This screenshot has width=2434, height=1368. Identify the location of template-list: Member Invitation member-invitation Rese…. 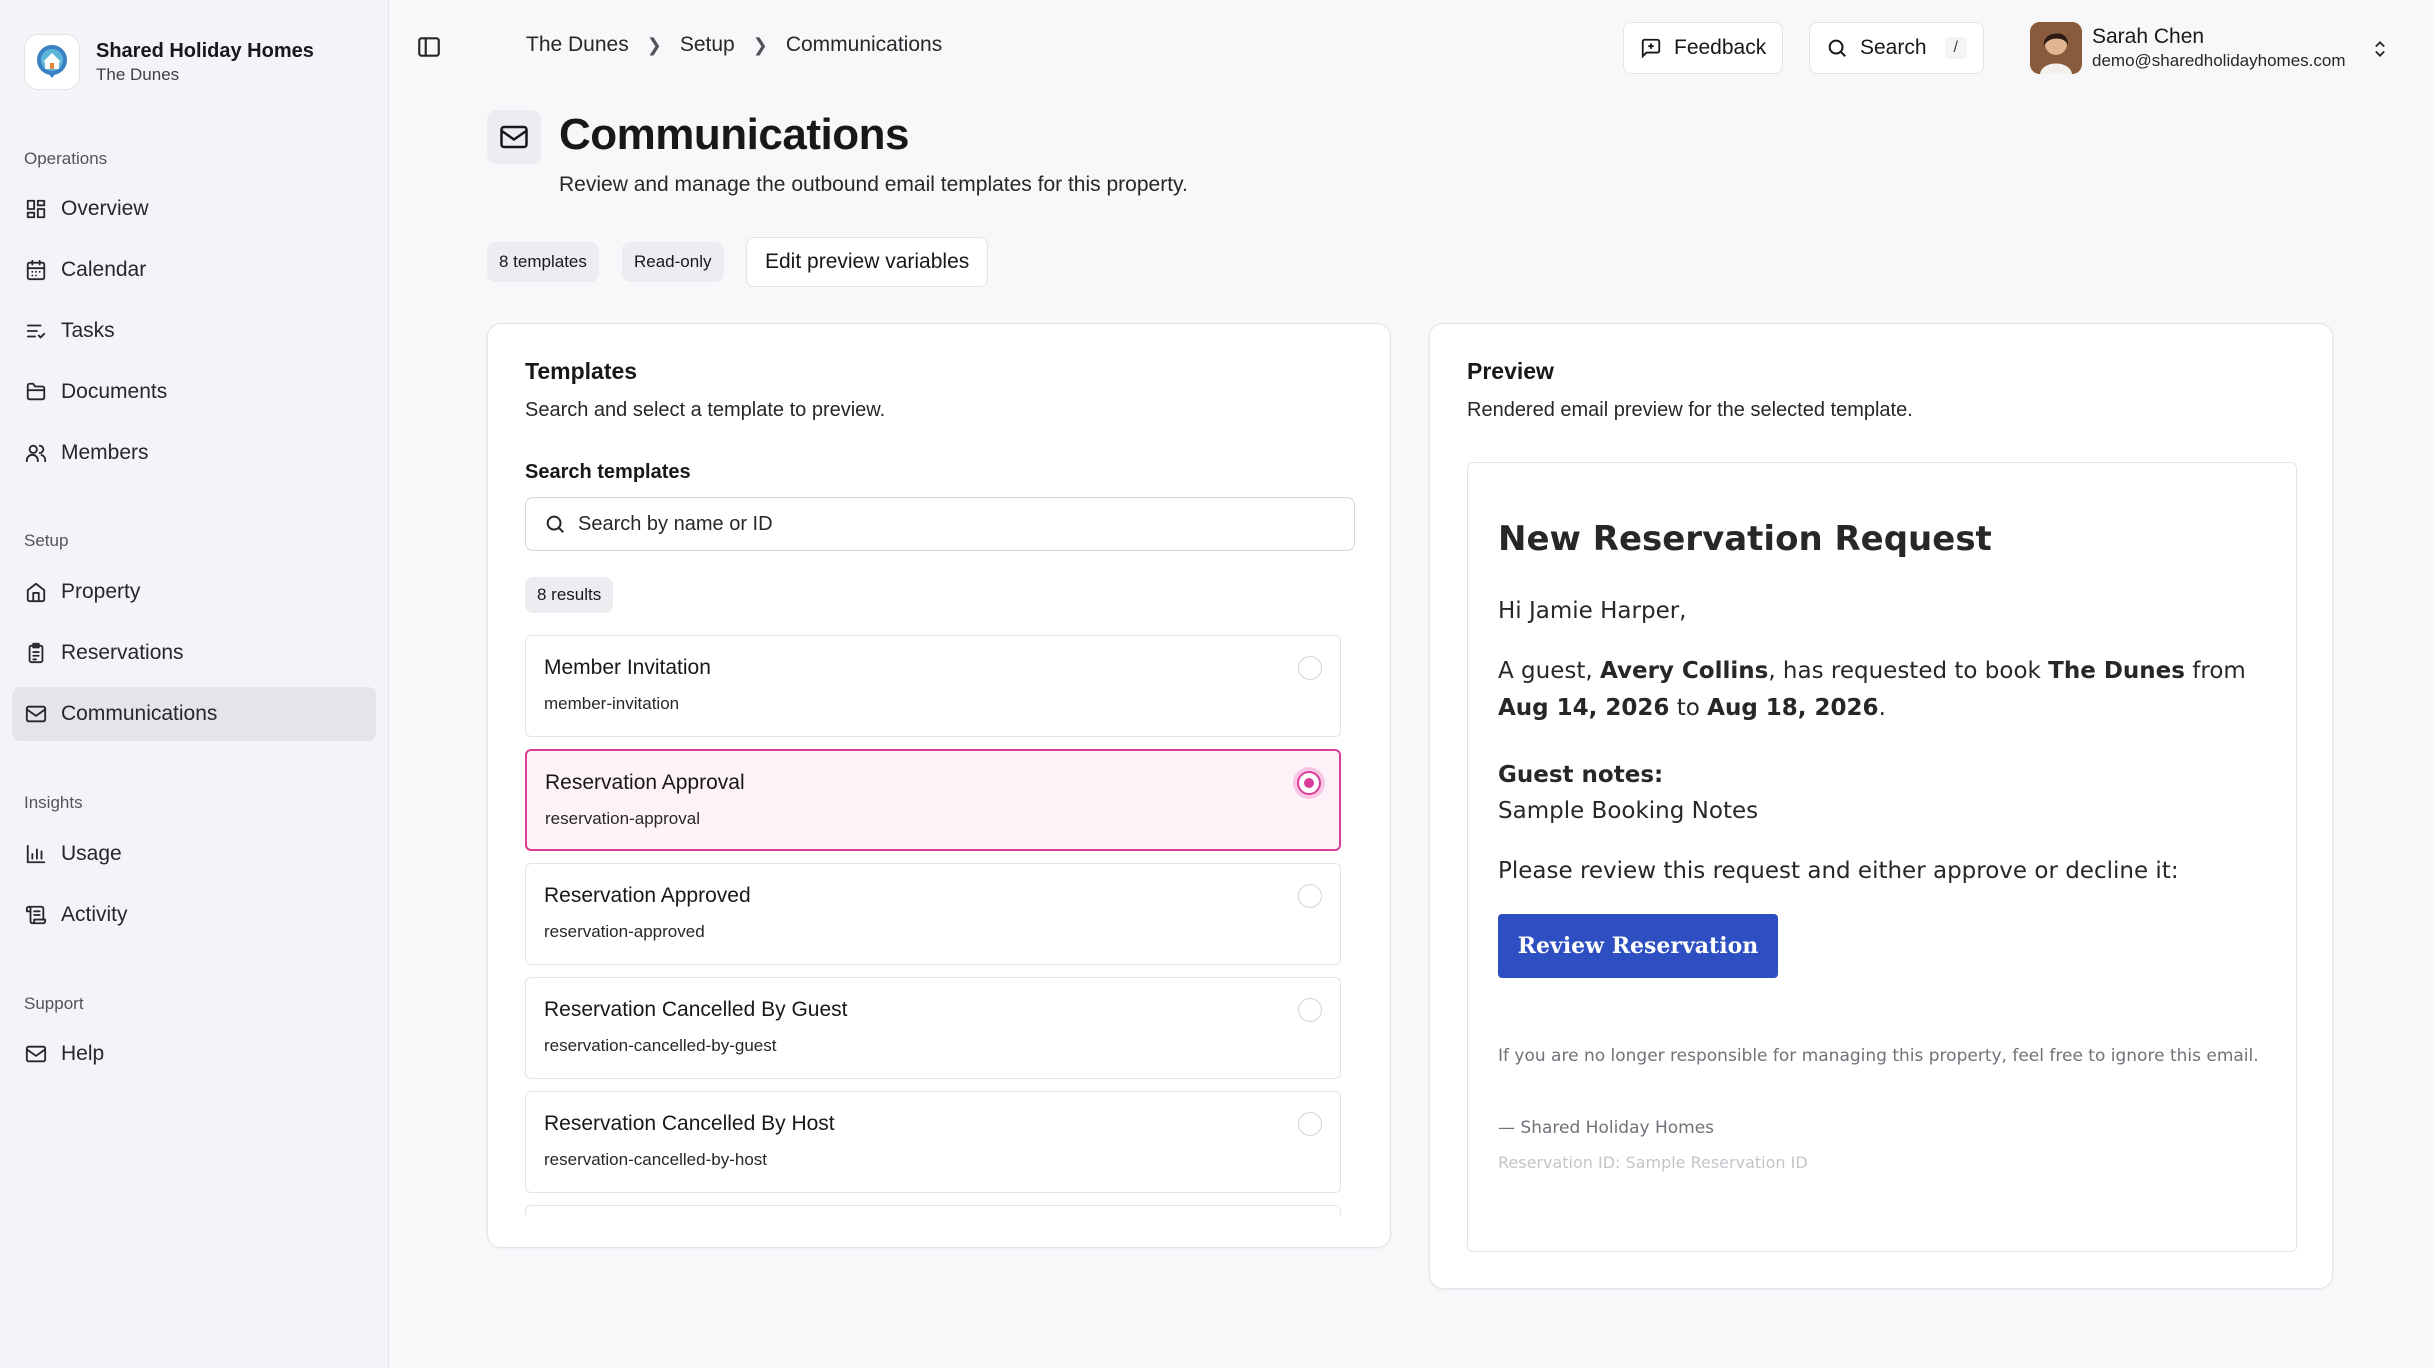
(933, 925).